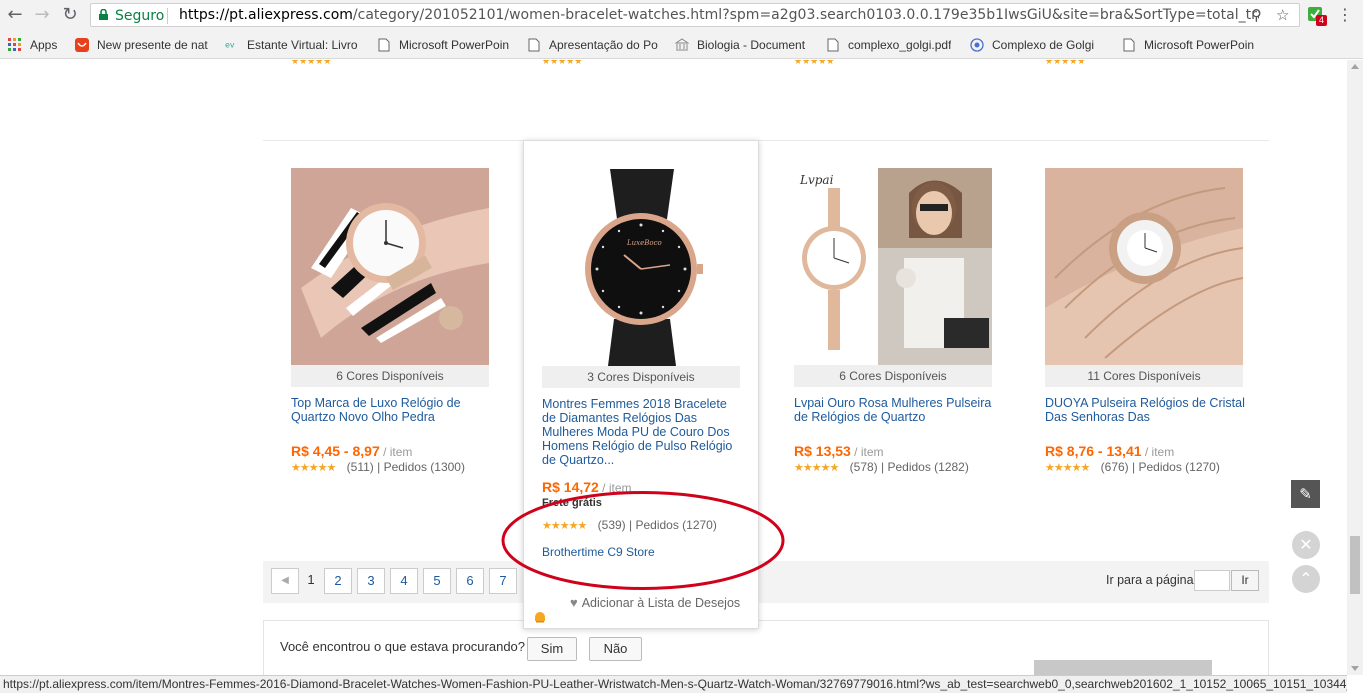 This screenshot has height=693, width=1363. I want to click on bookmark-apps: Apps, so click(39, 45).